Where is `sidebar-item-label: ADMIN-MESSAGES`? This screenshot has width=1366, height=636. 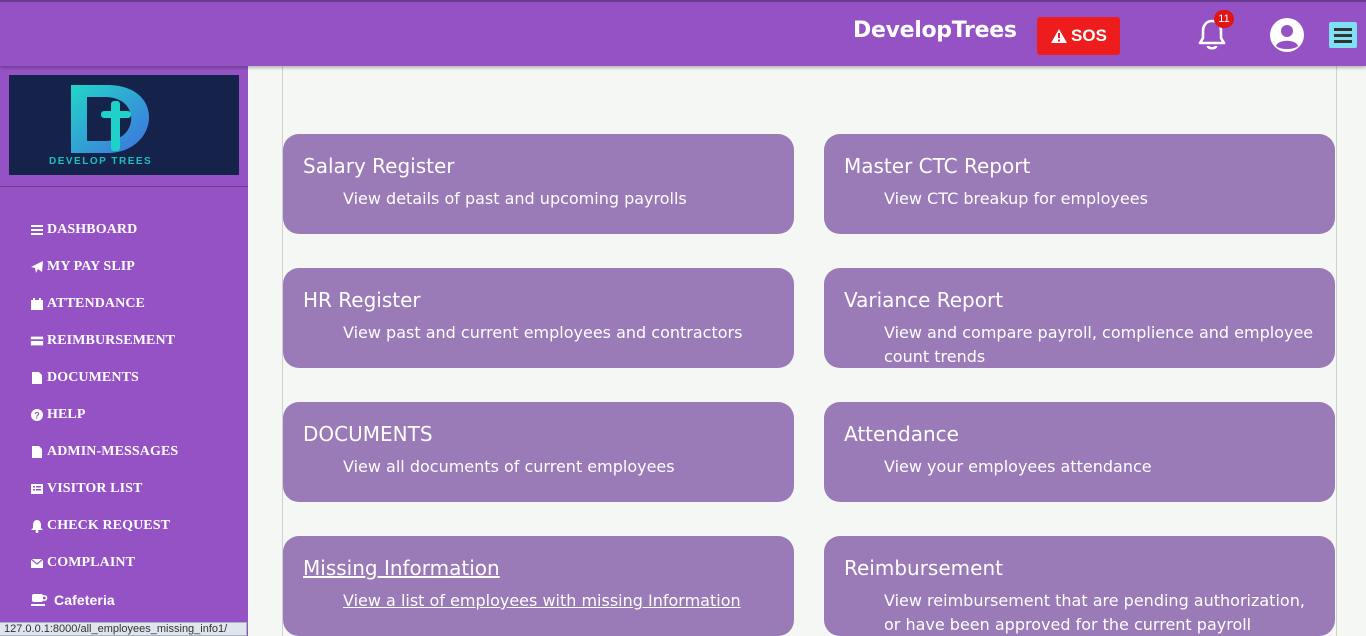 sidebar-item-label: ADMIN-MESSAGES is located at coordinates (113, 451).